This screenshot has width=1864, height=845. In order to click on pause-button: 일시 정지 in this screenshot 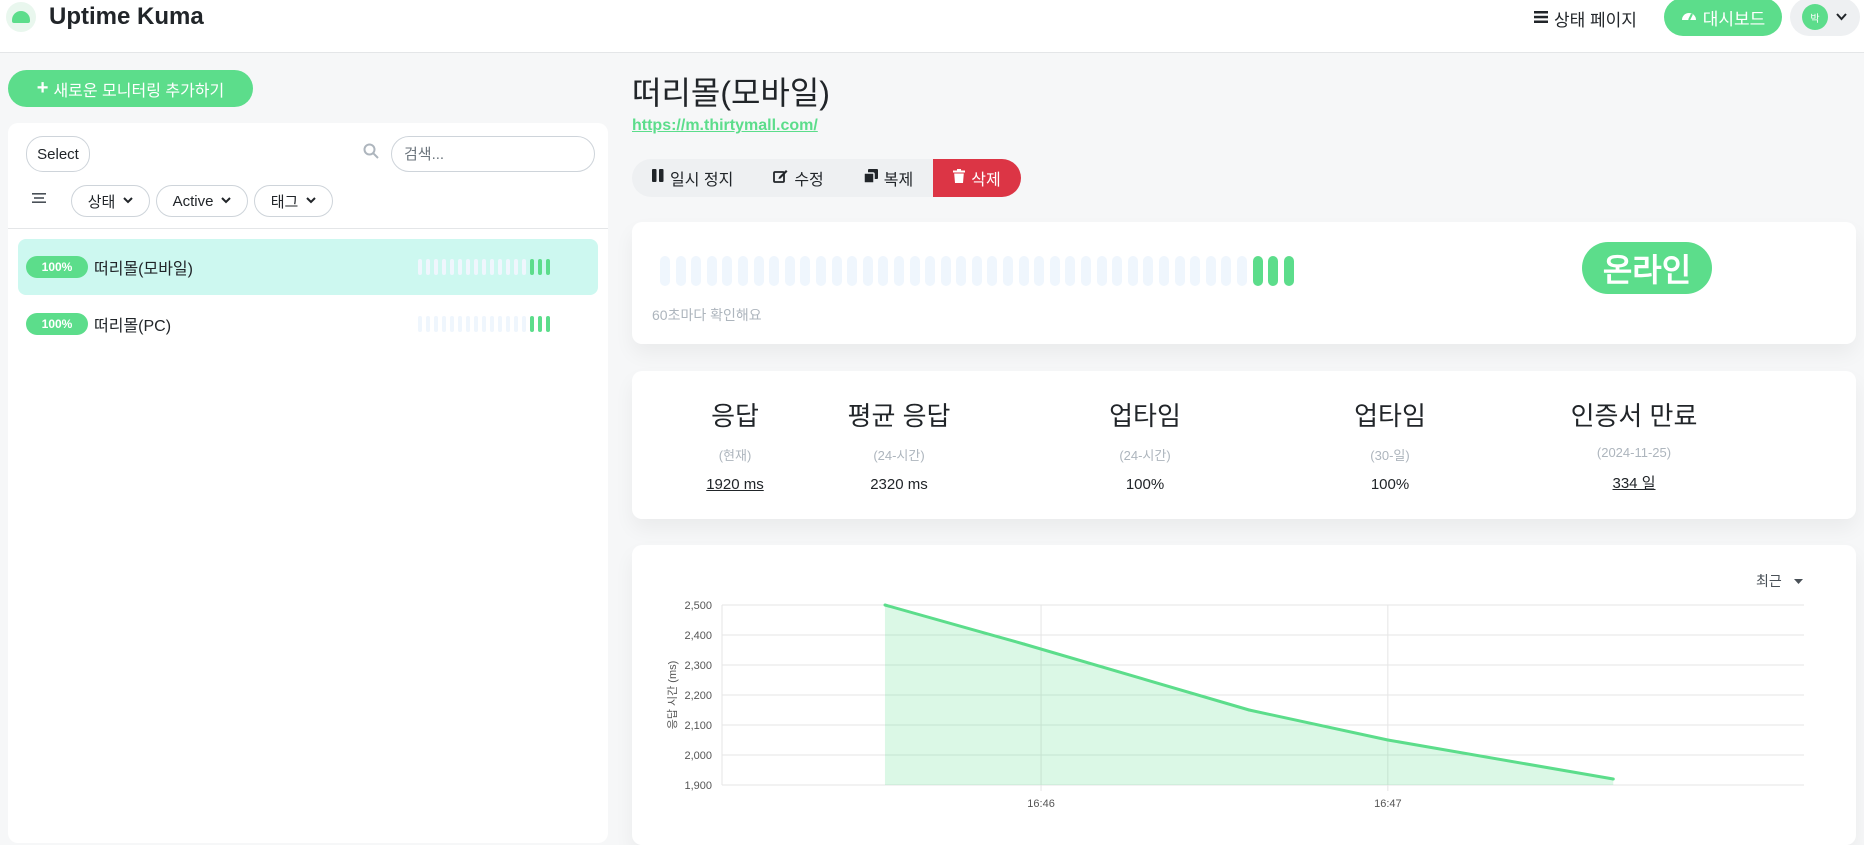, I will do `click(692, 178)`.